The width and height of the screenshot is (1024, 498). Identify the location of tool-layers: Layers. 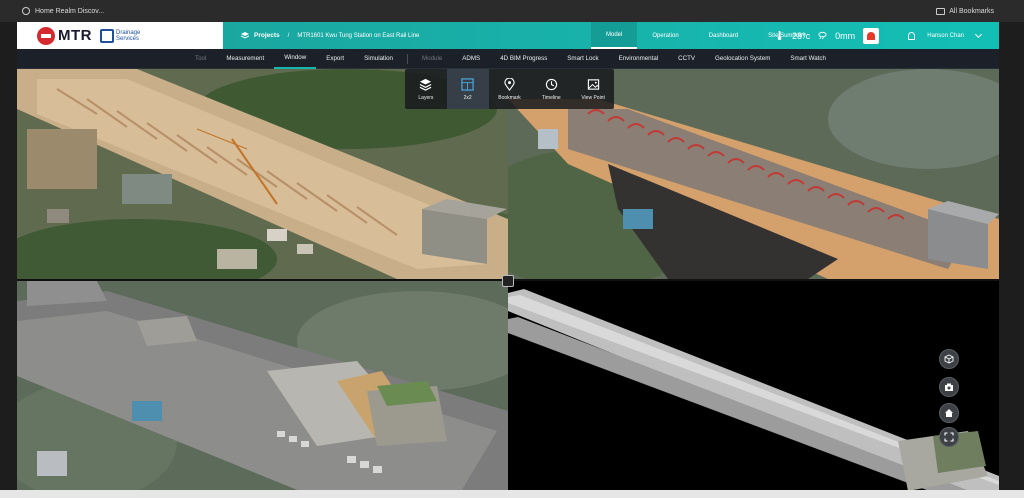
(426, 89).